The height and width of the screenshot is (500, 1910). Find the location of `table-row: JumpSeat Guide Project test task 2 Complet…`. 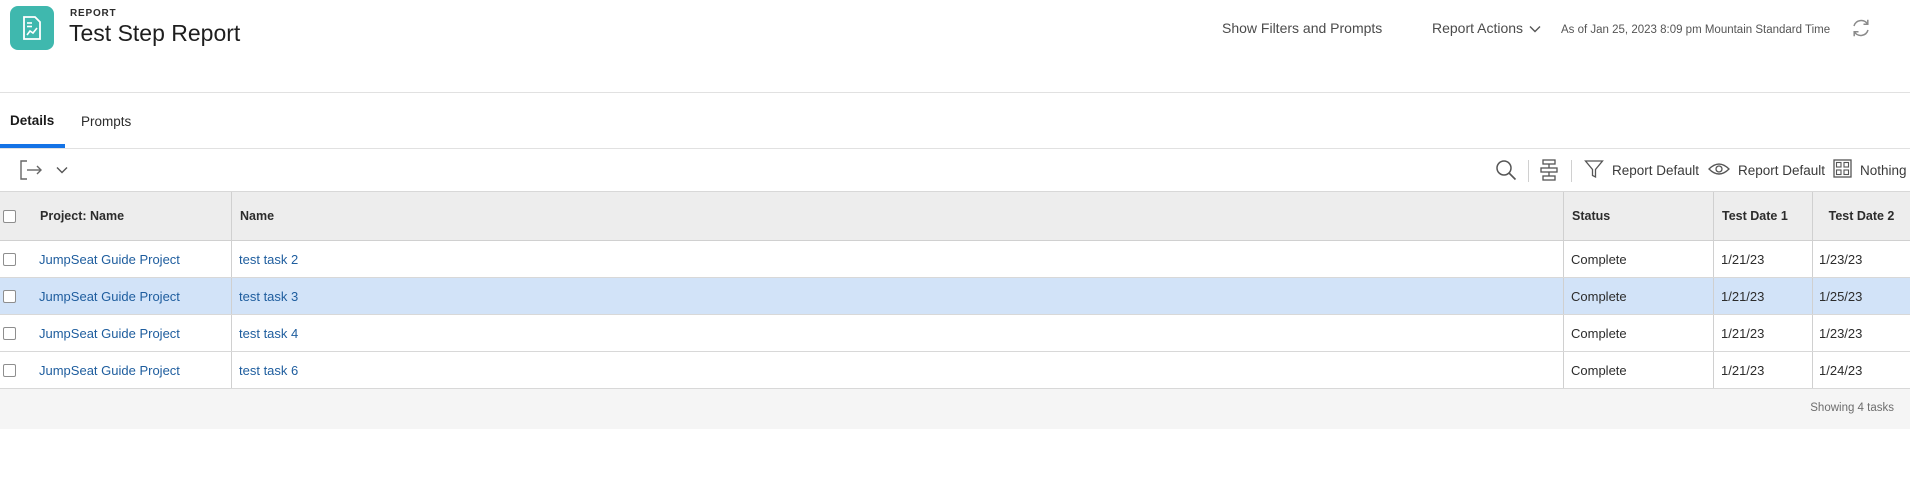

table-row: JumpSeat Guide Project test task 2 Complet… is located at coordinates (955, 259).